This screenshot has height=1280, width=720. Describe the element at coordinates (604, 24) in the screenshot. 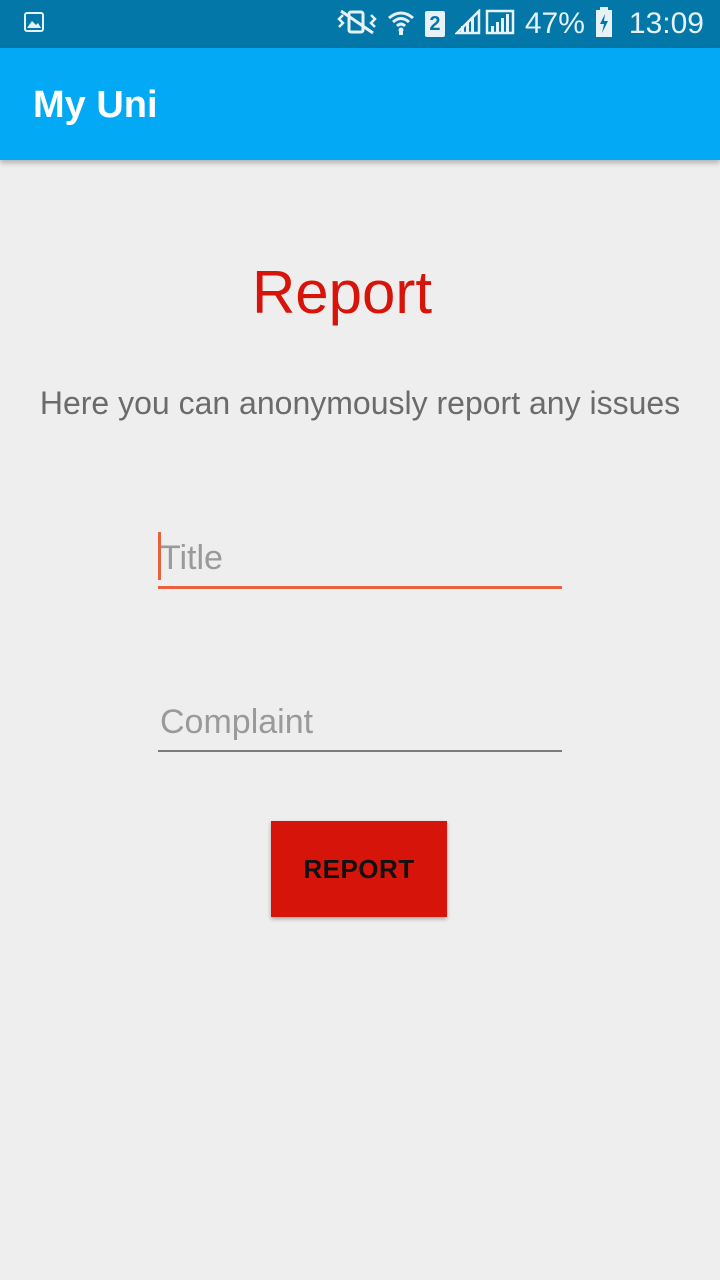

I see `battery-icon` at that location.